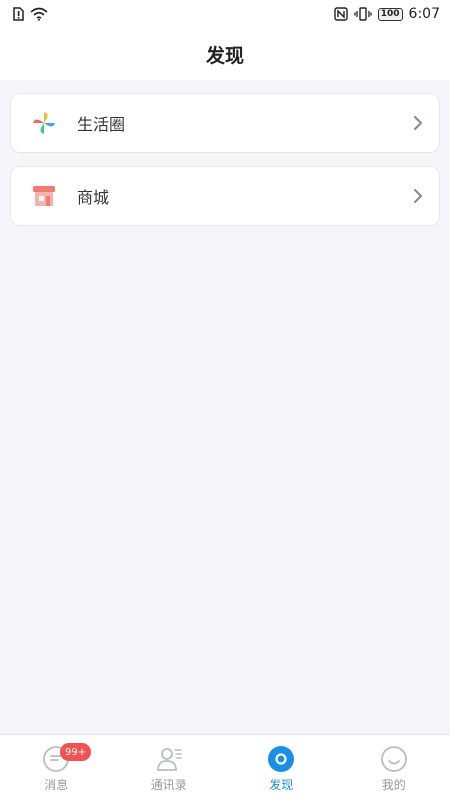 The width and height of the screenshot is (450, 800). I want to click on page-title: 发现, so click(224, 55).